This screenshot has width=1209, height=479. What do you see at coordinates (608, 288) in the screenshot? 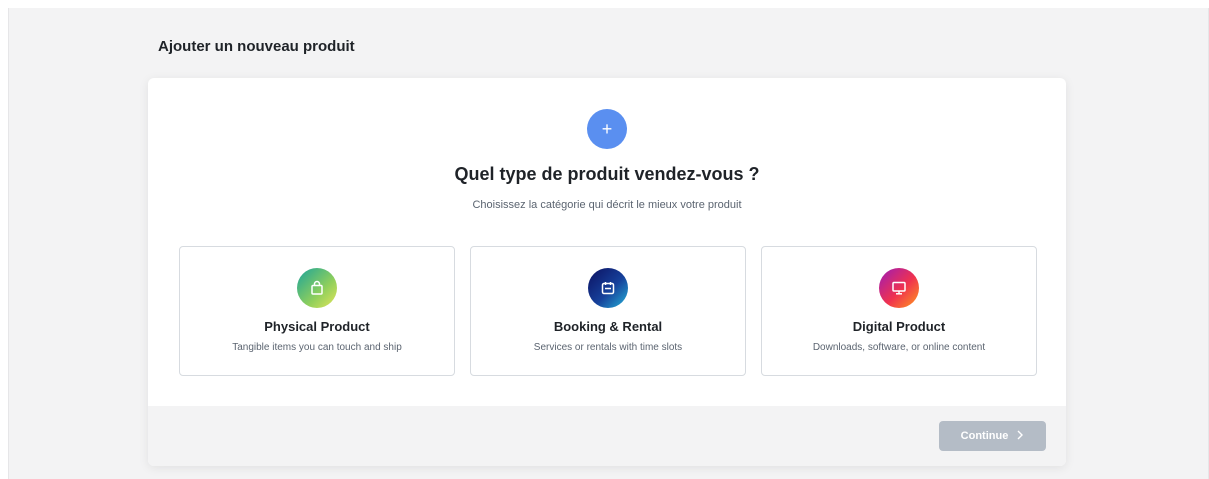
I see `calendar-icon` at bounding box center [608, 288].